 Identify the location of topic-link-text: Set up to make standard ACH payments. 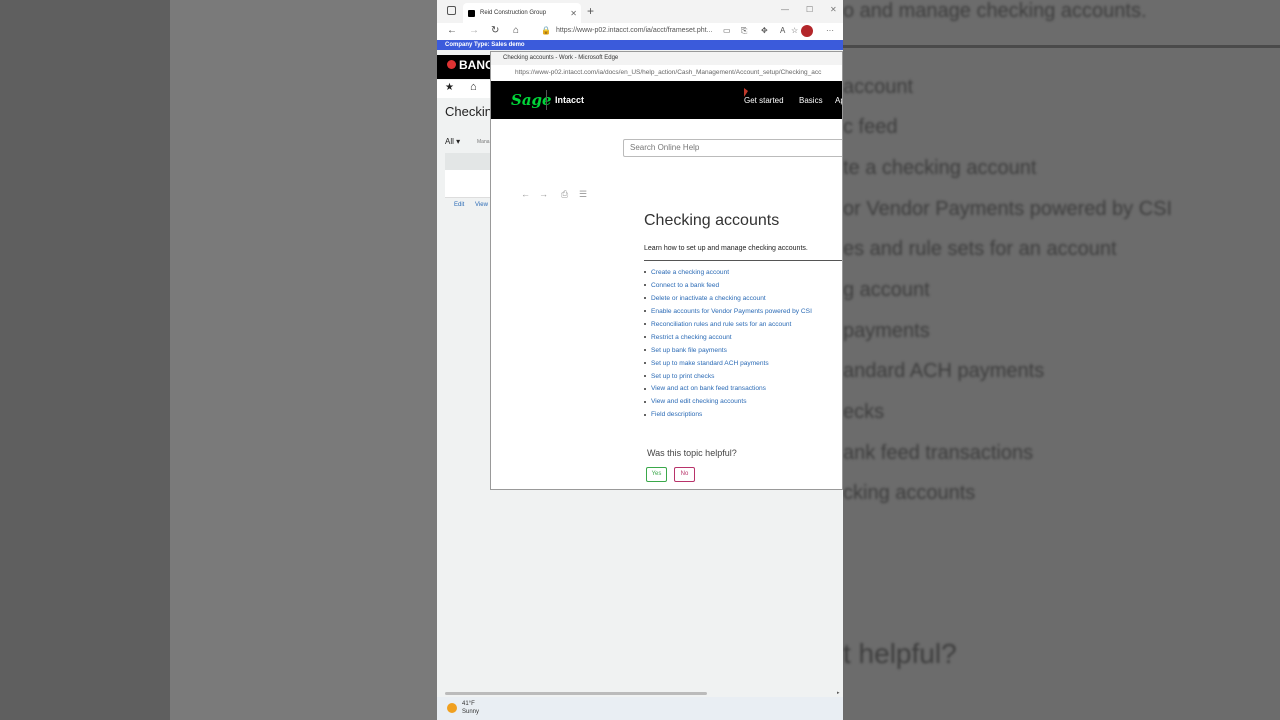
(710, 363).